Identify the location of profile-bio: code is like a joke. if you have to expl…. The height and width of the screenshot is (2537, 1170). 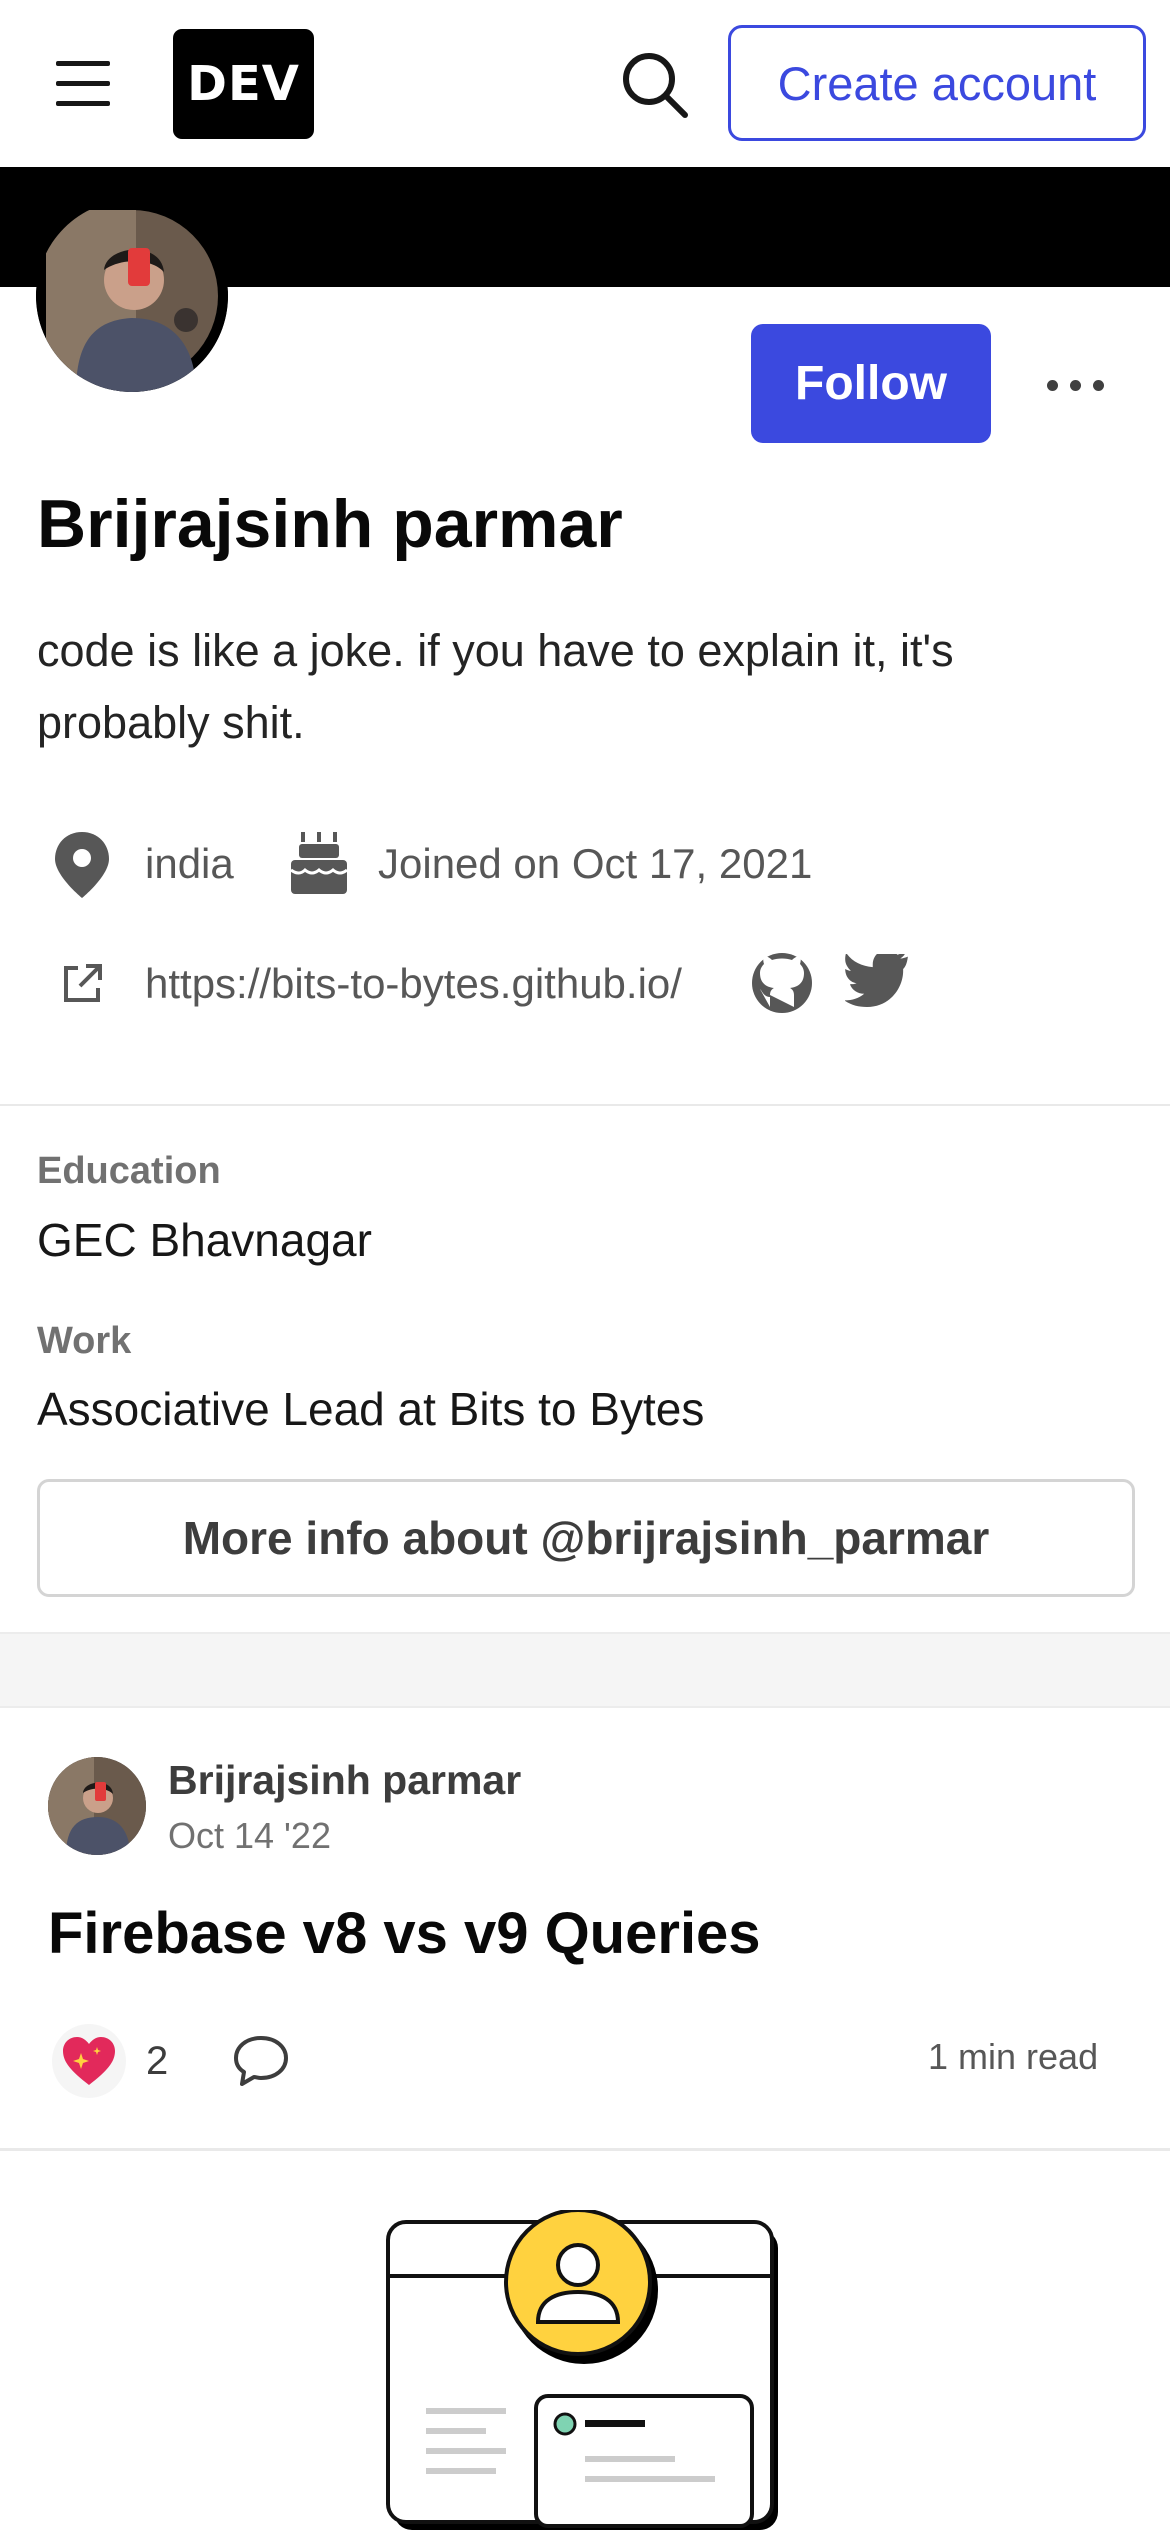
(495, 686).